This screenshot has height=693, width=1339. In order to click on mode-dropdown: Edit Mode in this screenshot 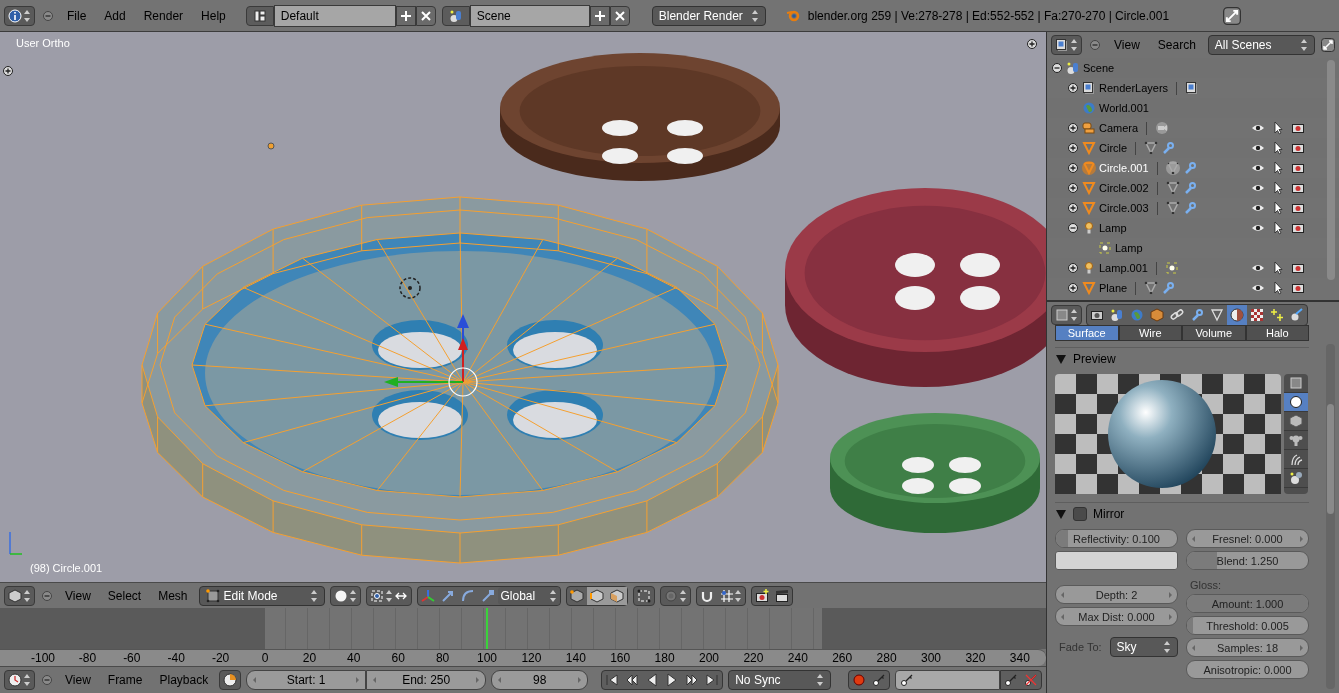, I will do `click(261, 595)`.